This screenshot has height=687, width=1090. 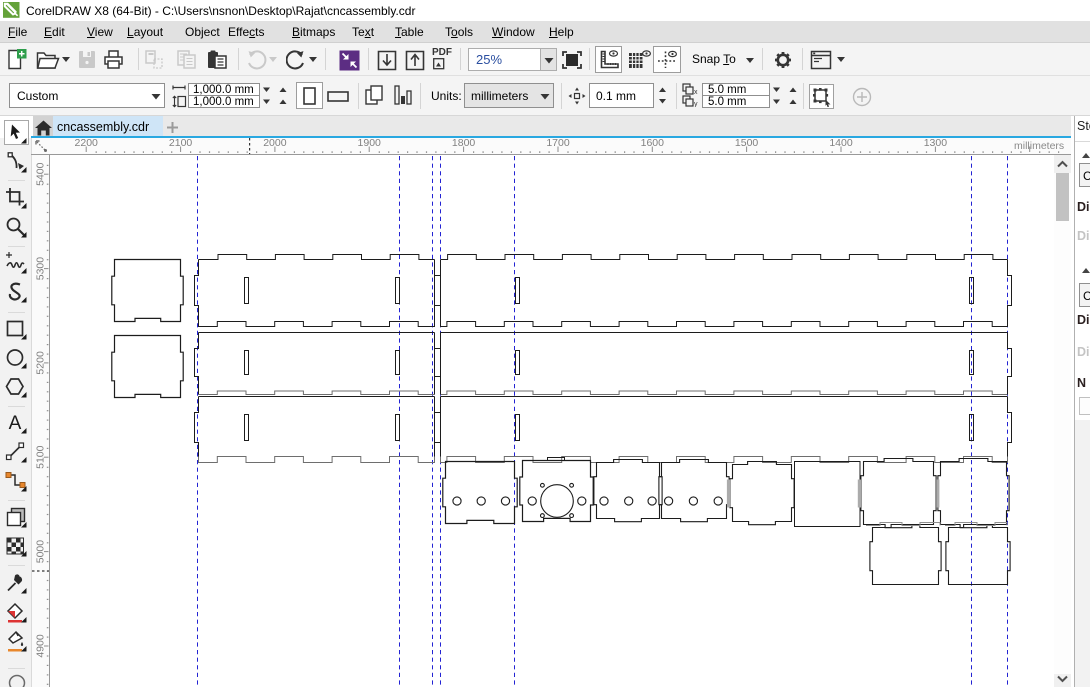 I want to click on svg-text: 2000, so click(x=275, y=143).